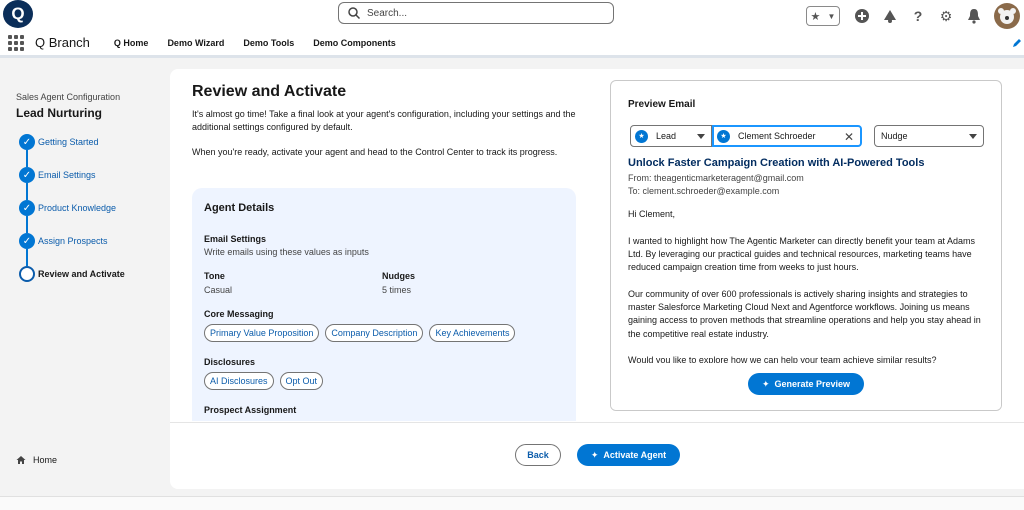  I want to click on record-type-select: ★ Lead, so click(671, 136).